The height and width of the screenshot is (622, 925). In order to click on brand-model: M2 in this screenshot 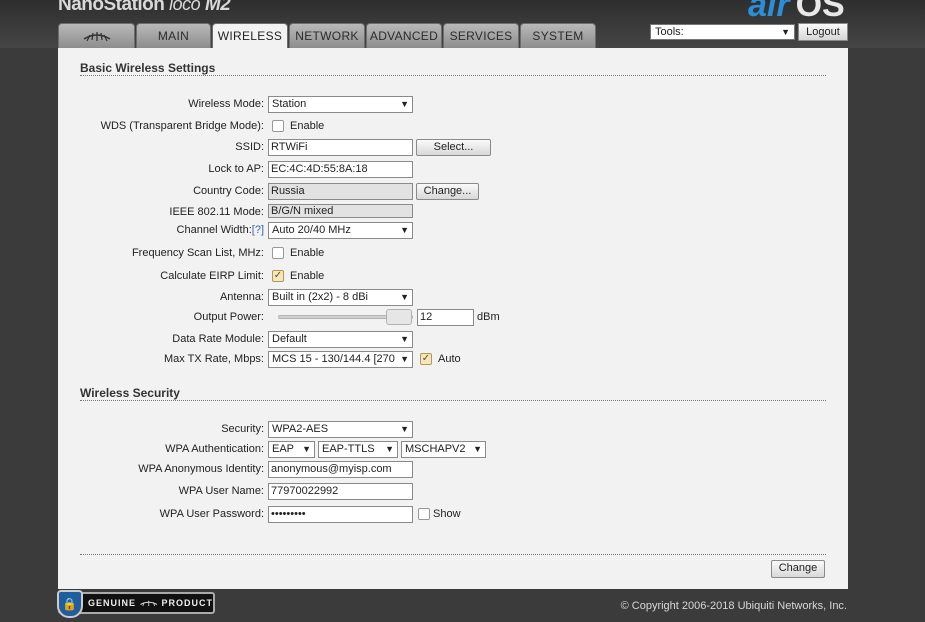, I will do `click(217, 7)`.